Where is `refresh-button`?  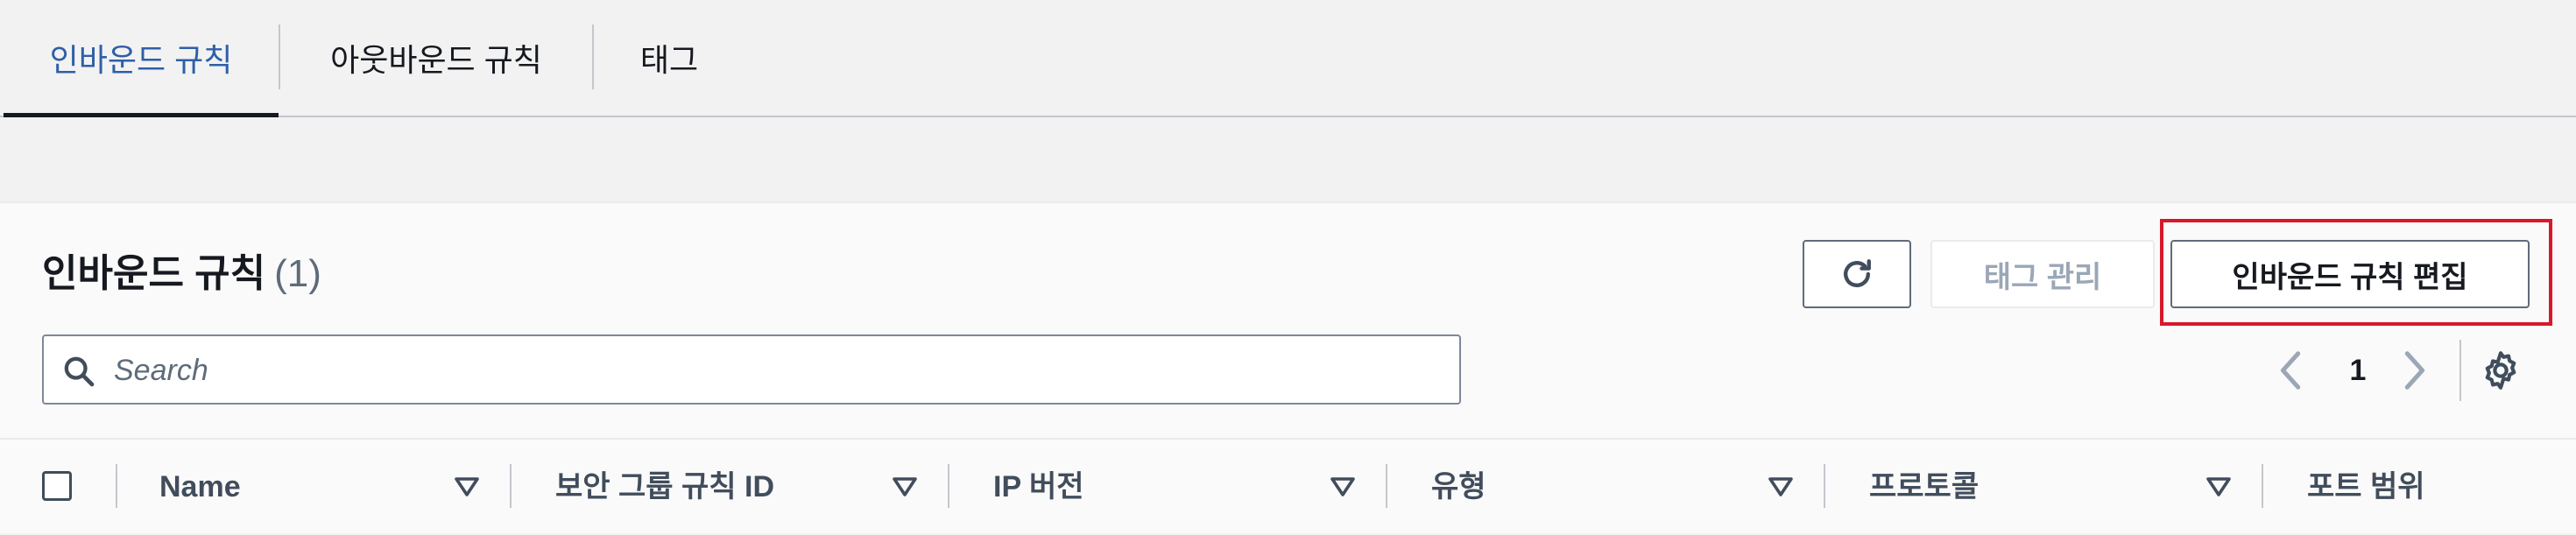 refresh-button is located at coordinates (1857, 274).